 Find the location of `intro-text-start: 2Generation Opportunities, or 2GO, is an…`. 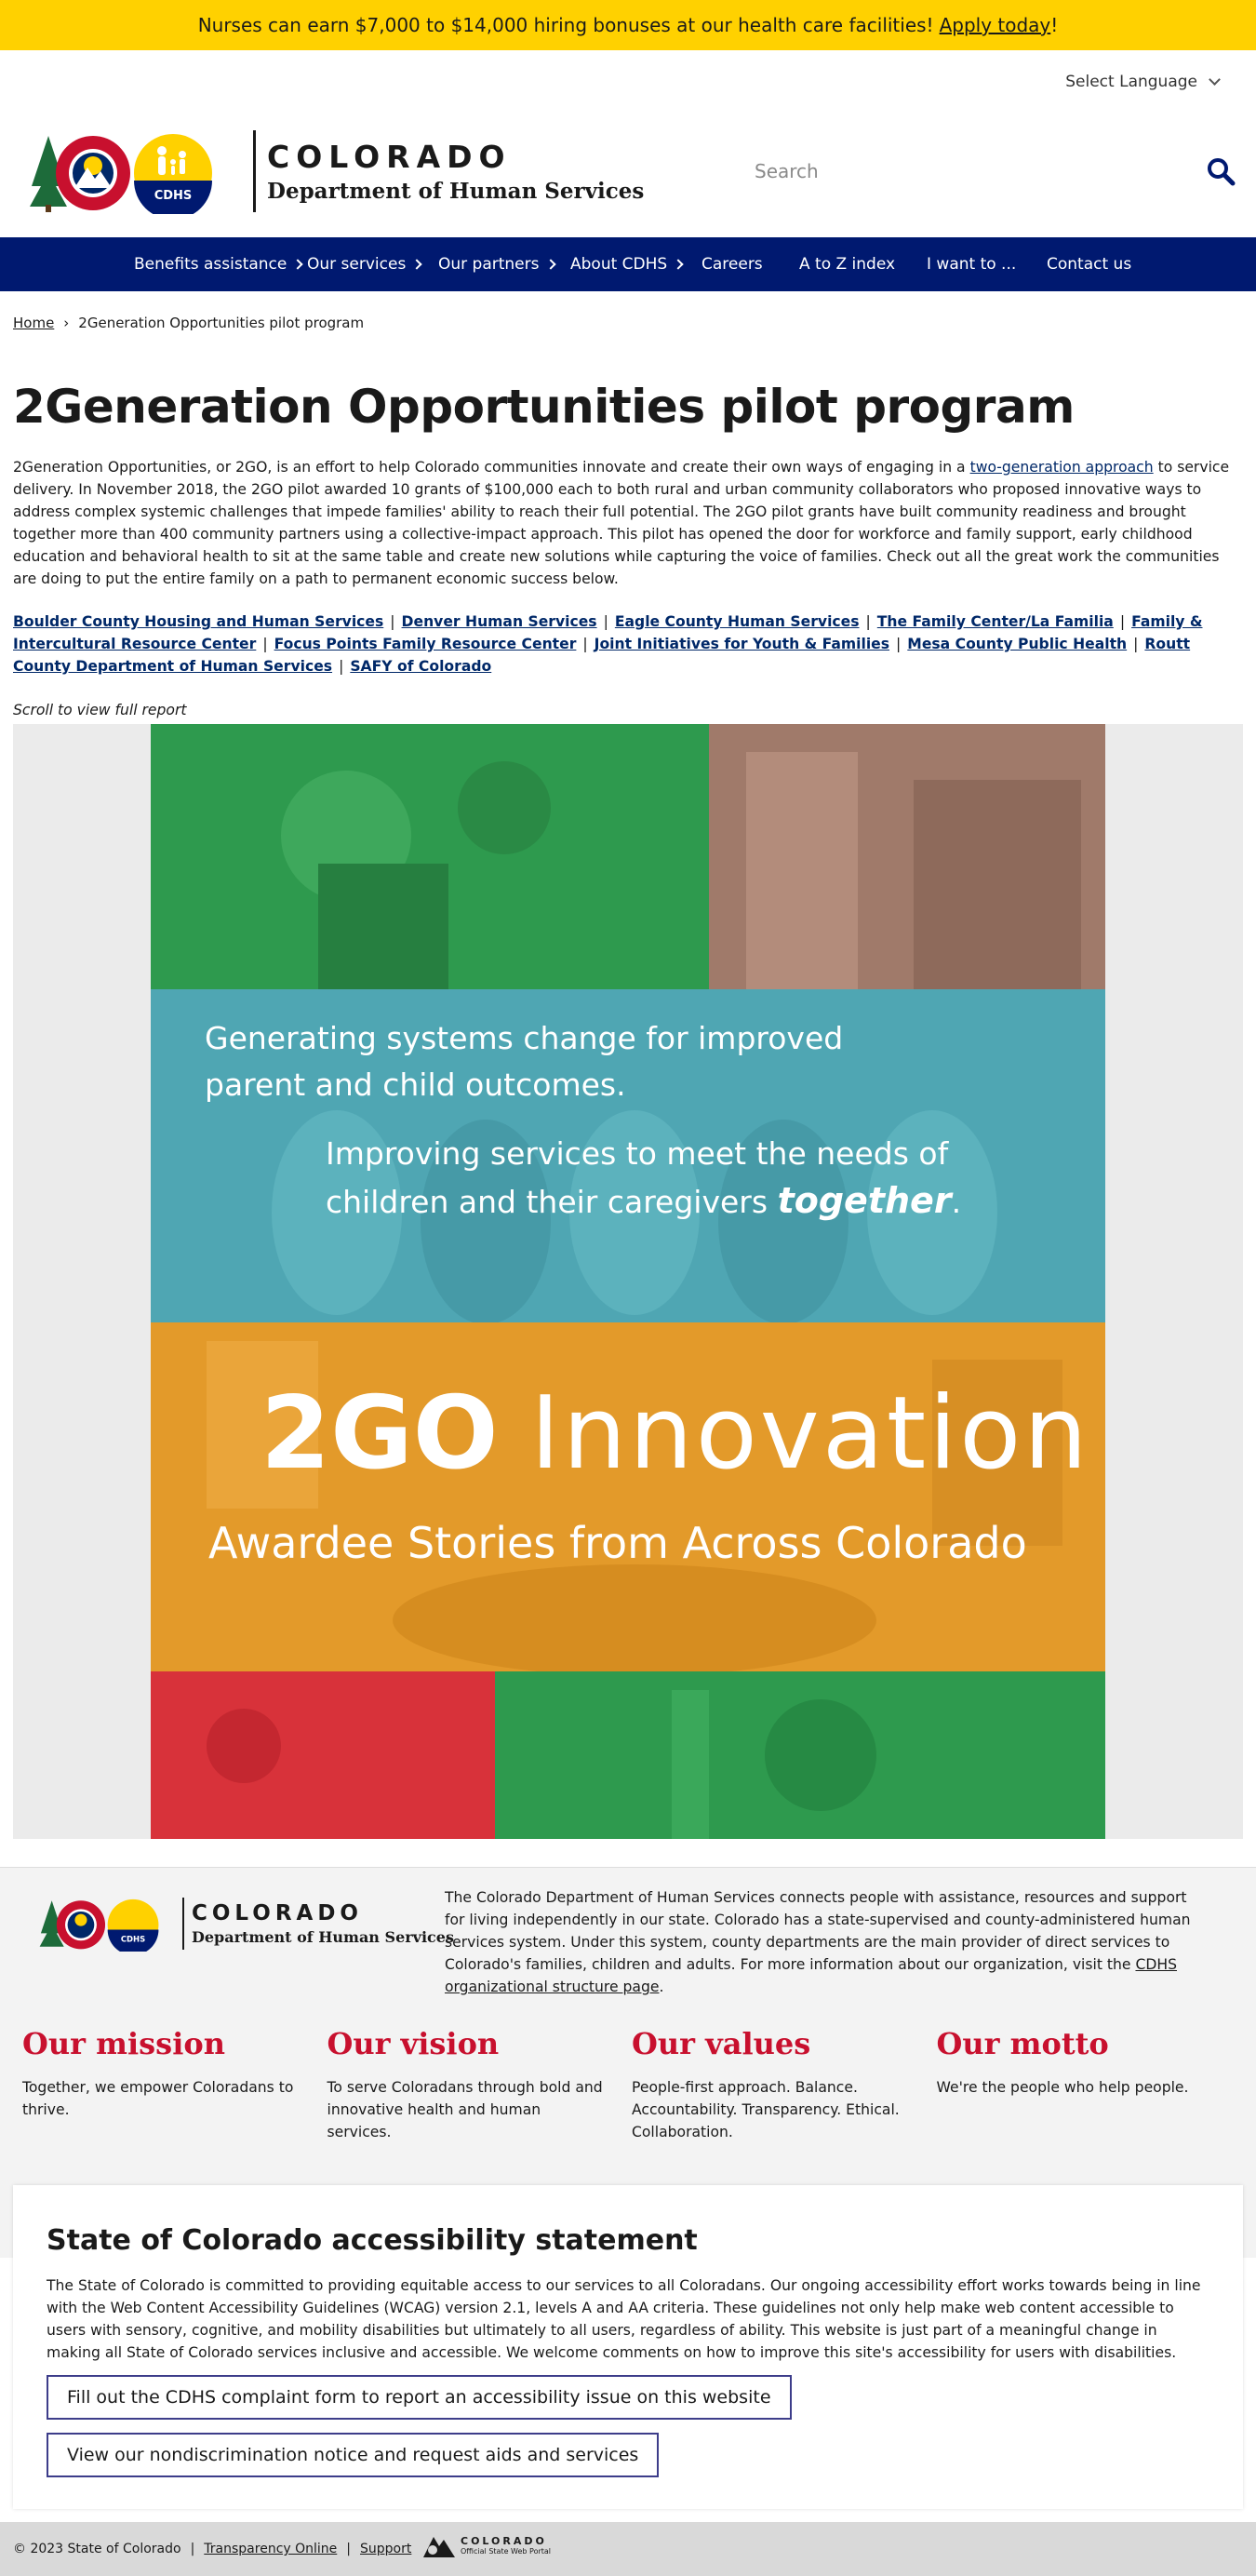

intro-text-start: 2Generation Opportunities, or 2GO, is an… is located at coordinates (491, 467).